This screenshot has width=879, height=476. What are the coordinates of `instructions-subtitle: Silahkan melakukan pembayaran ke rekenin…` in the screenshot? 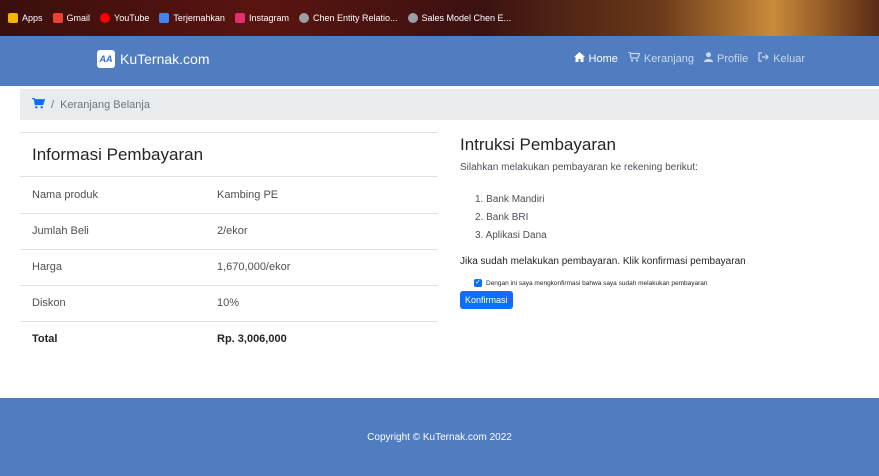 It's located at (579, 167).